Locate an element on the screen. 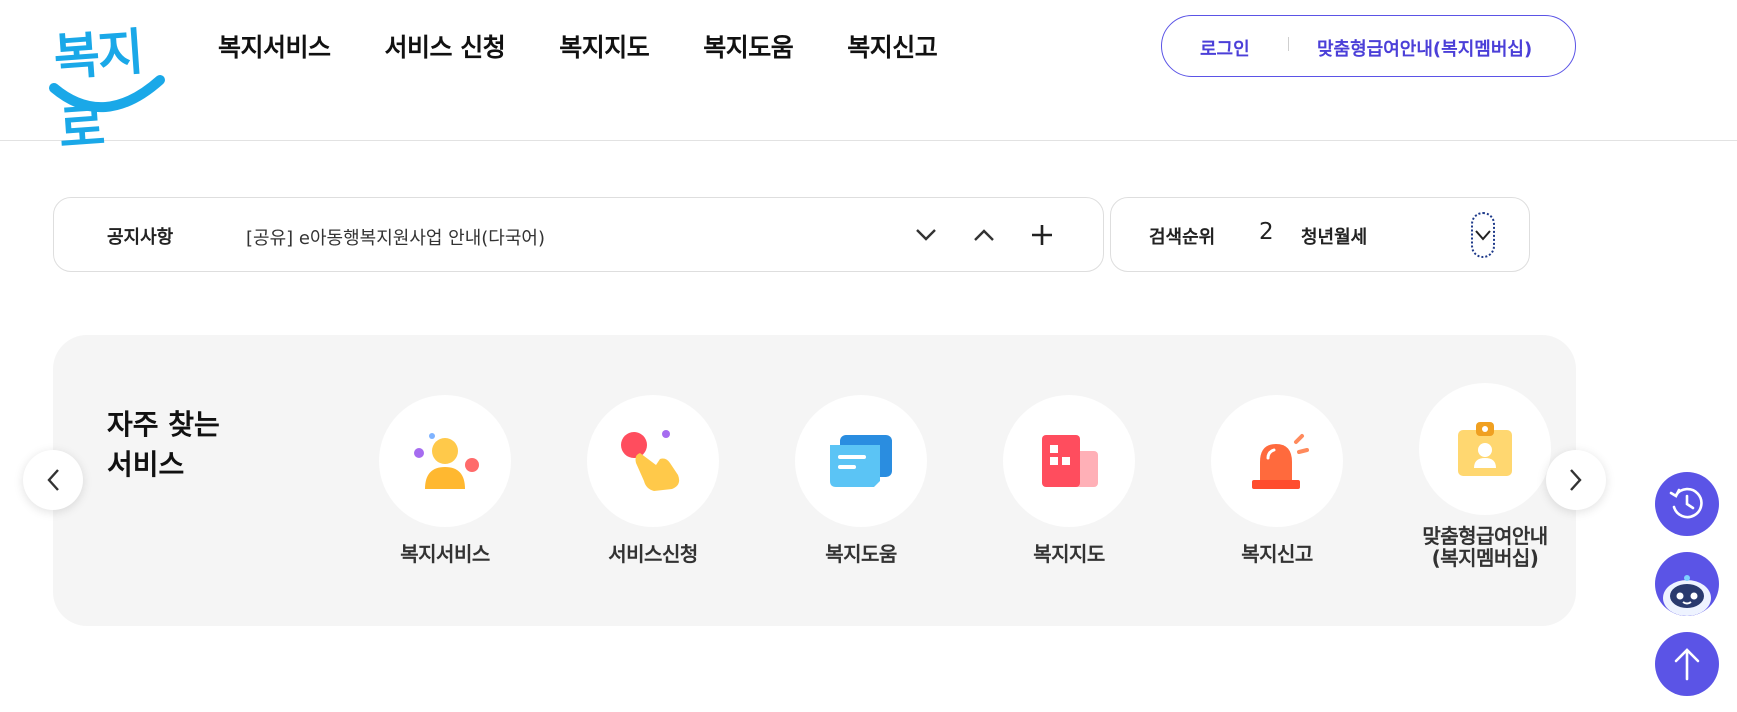 This screenshot has width=1737, height=712. ranking-keyword: 청년월세 is located at coordinates (1334, 236).